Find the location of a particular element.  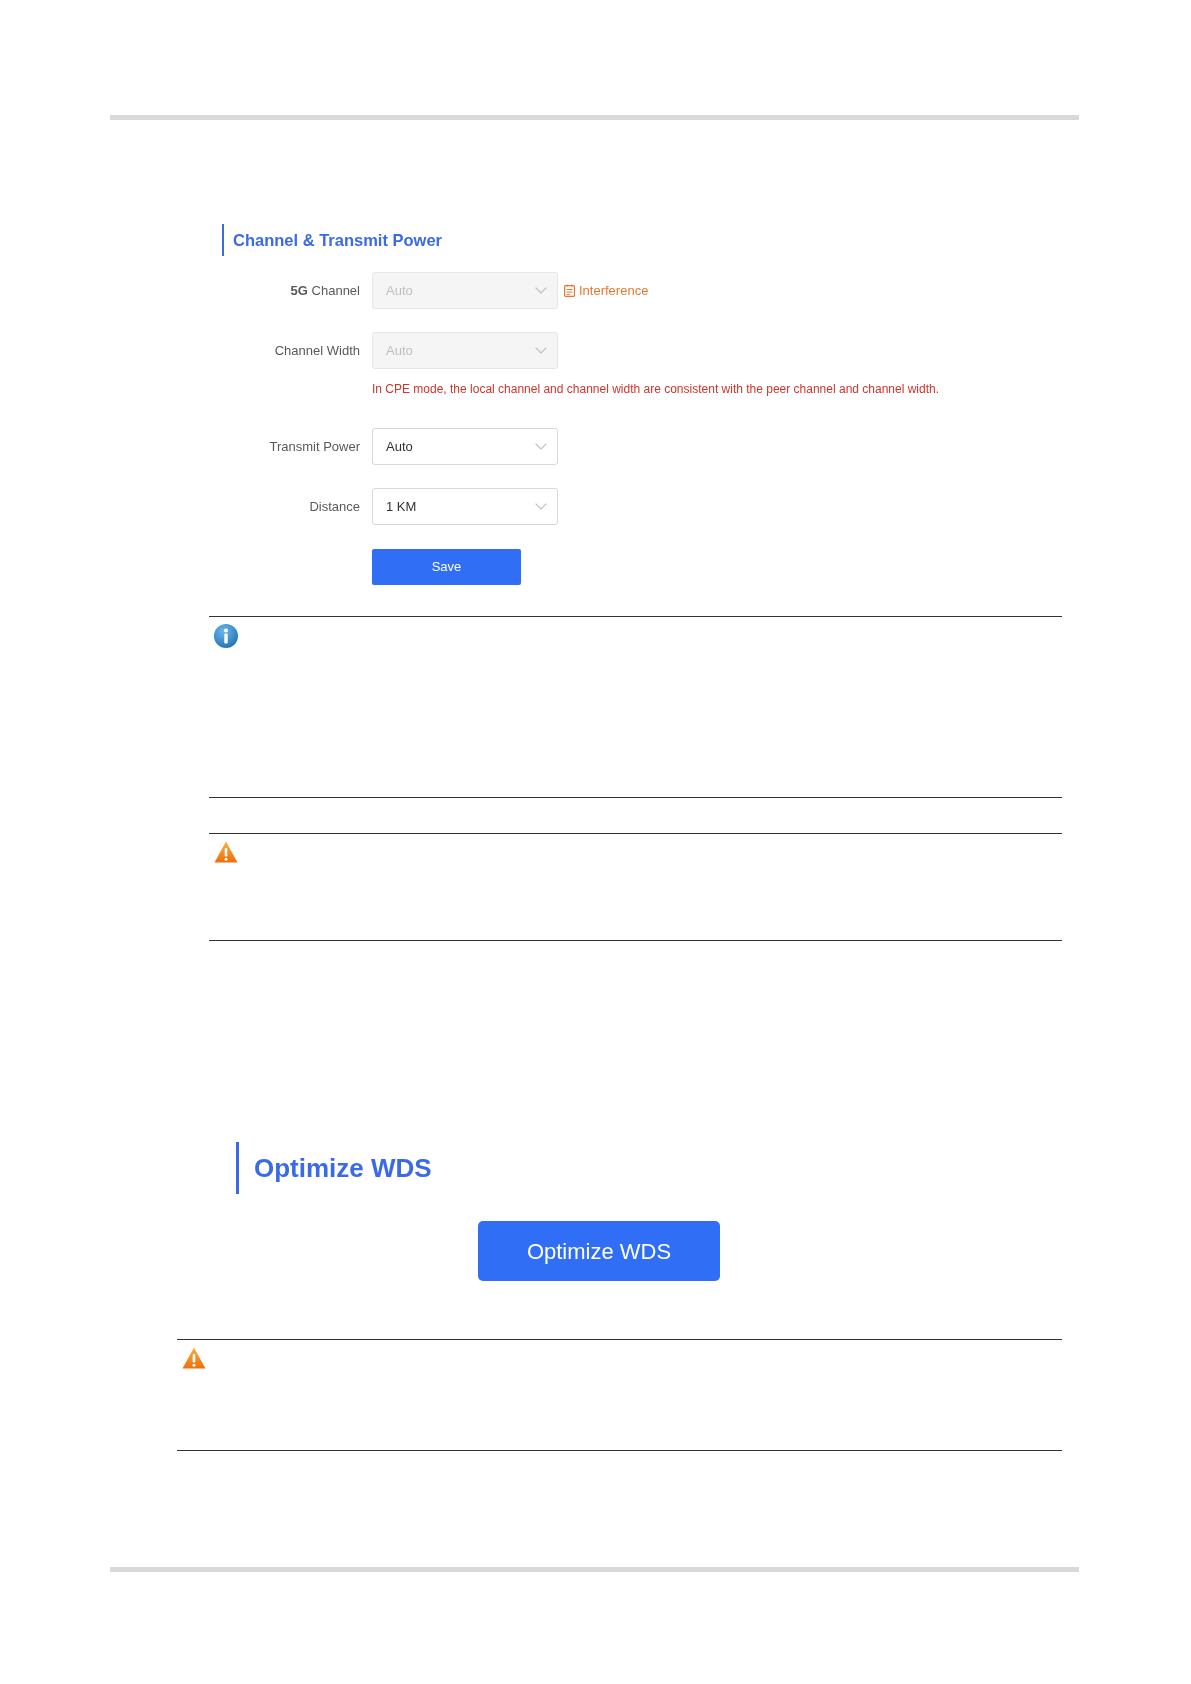

field-label: Distance is located at coordinates (334, 506).